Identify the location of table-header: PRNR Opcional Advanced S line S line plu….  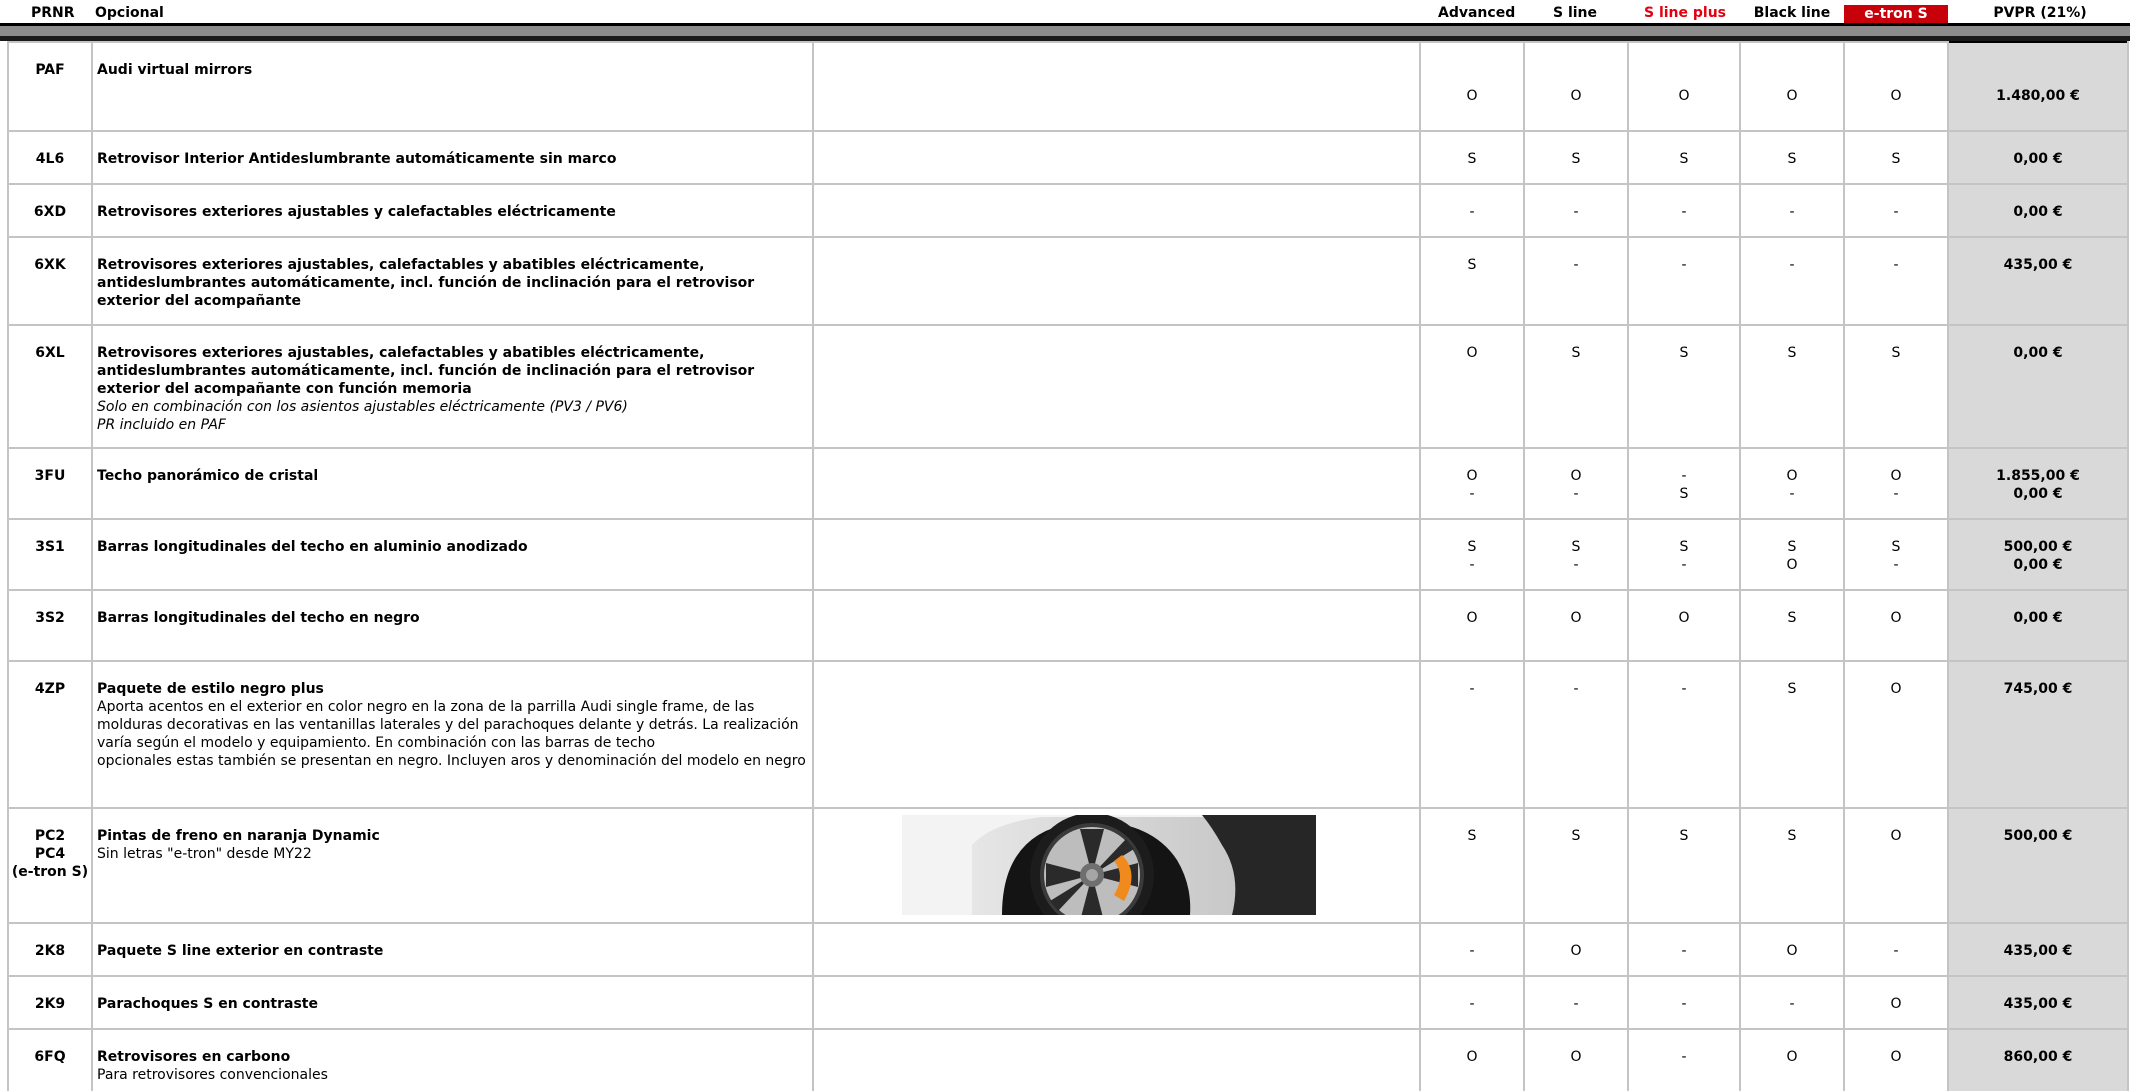
(1065, 12).